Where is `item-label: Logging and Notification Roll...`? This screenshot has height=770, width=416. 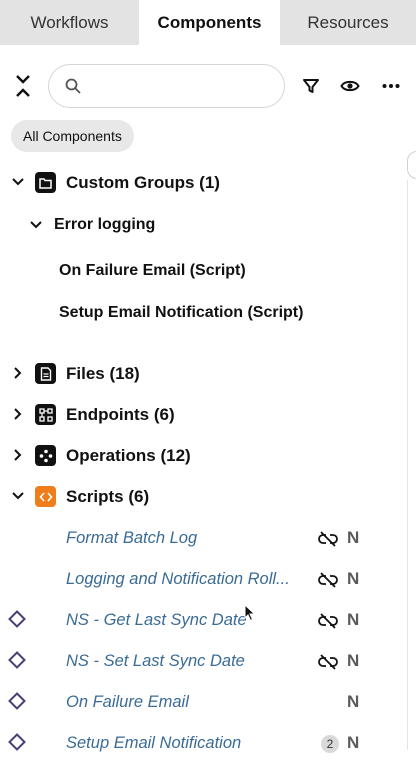
item-label: Logging and Notification Roll... is located at coordinates (178, 579).